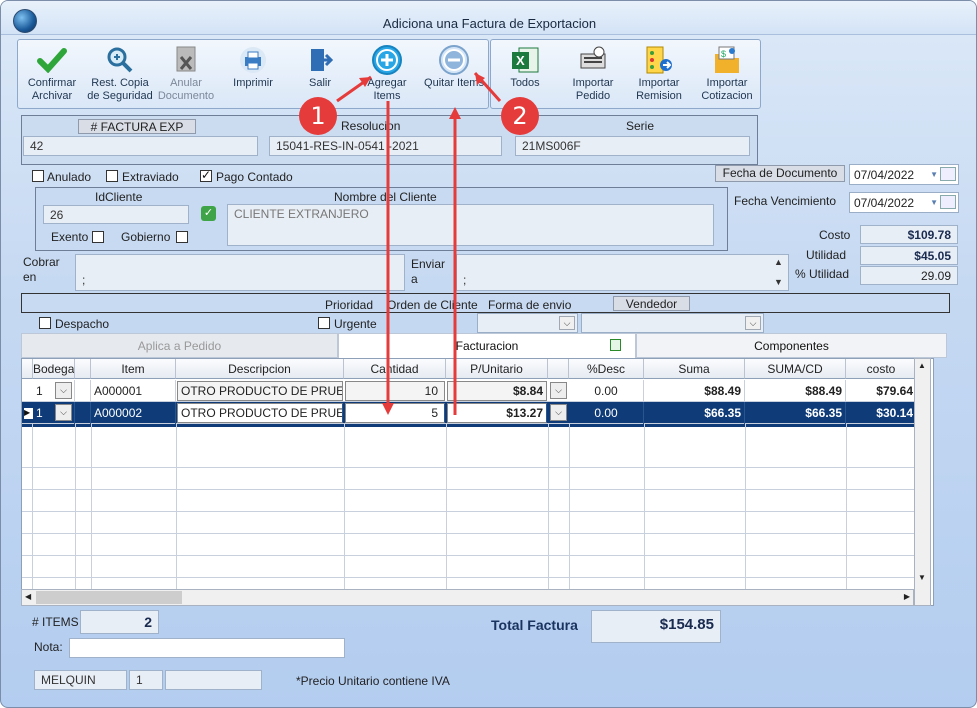 The height and width of the screenshot is (708, 977). Describe the element at coordinates (318, 116) in the screenshot. I see `annotation-badge-1: 1` at that location.